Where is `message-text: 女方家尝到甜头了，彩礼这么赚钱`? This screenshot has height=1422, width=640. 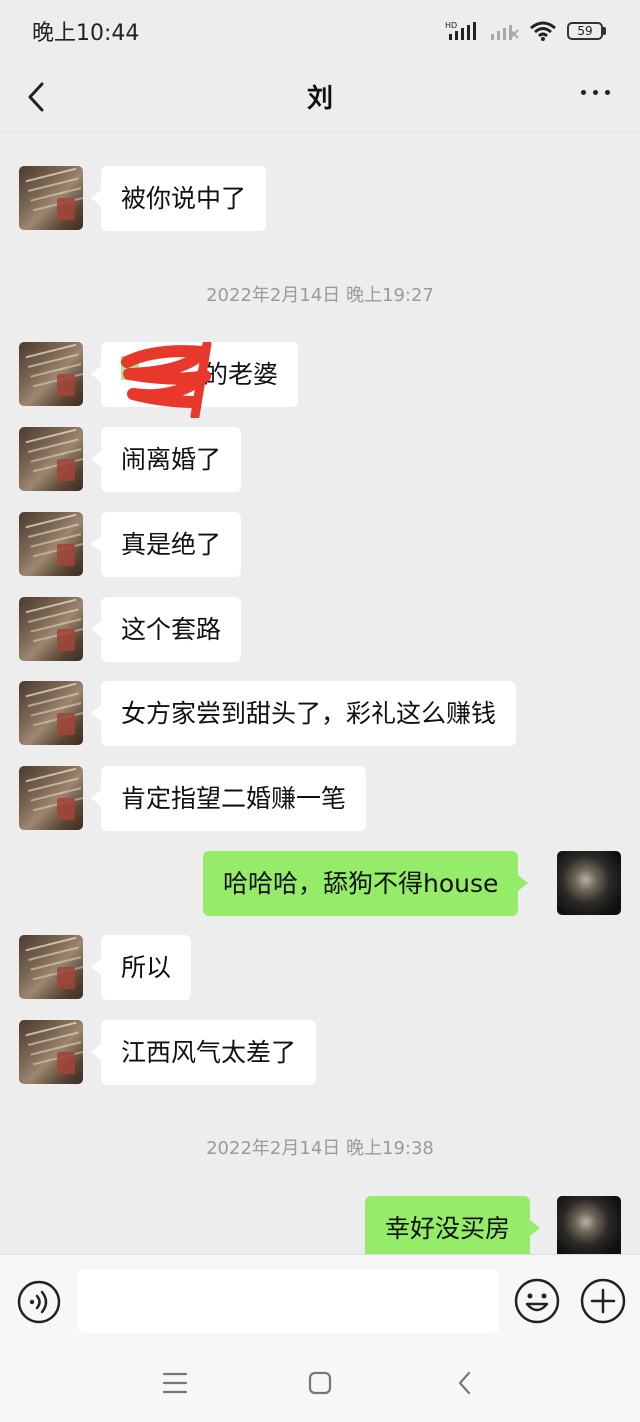
message-text: 女方家尝到甜头了，彩礼这么赚钱 is located at coordinates (309, 713).